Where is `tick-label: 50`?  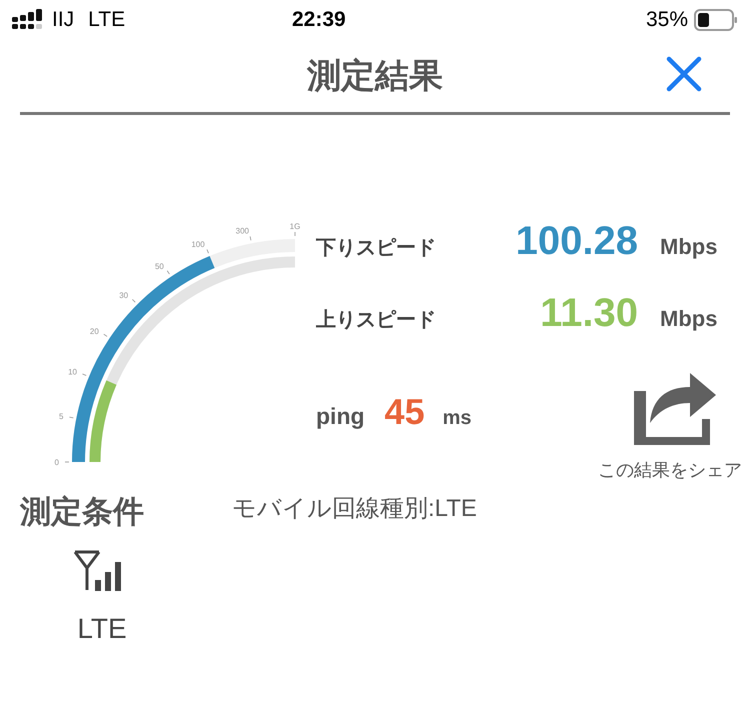
tick-label: 50 is located at coordinates (159, 266).